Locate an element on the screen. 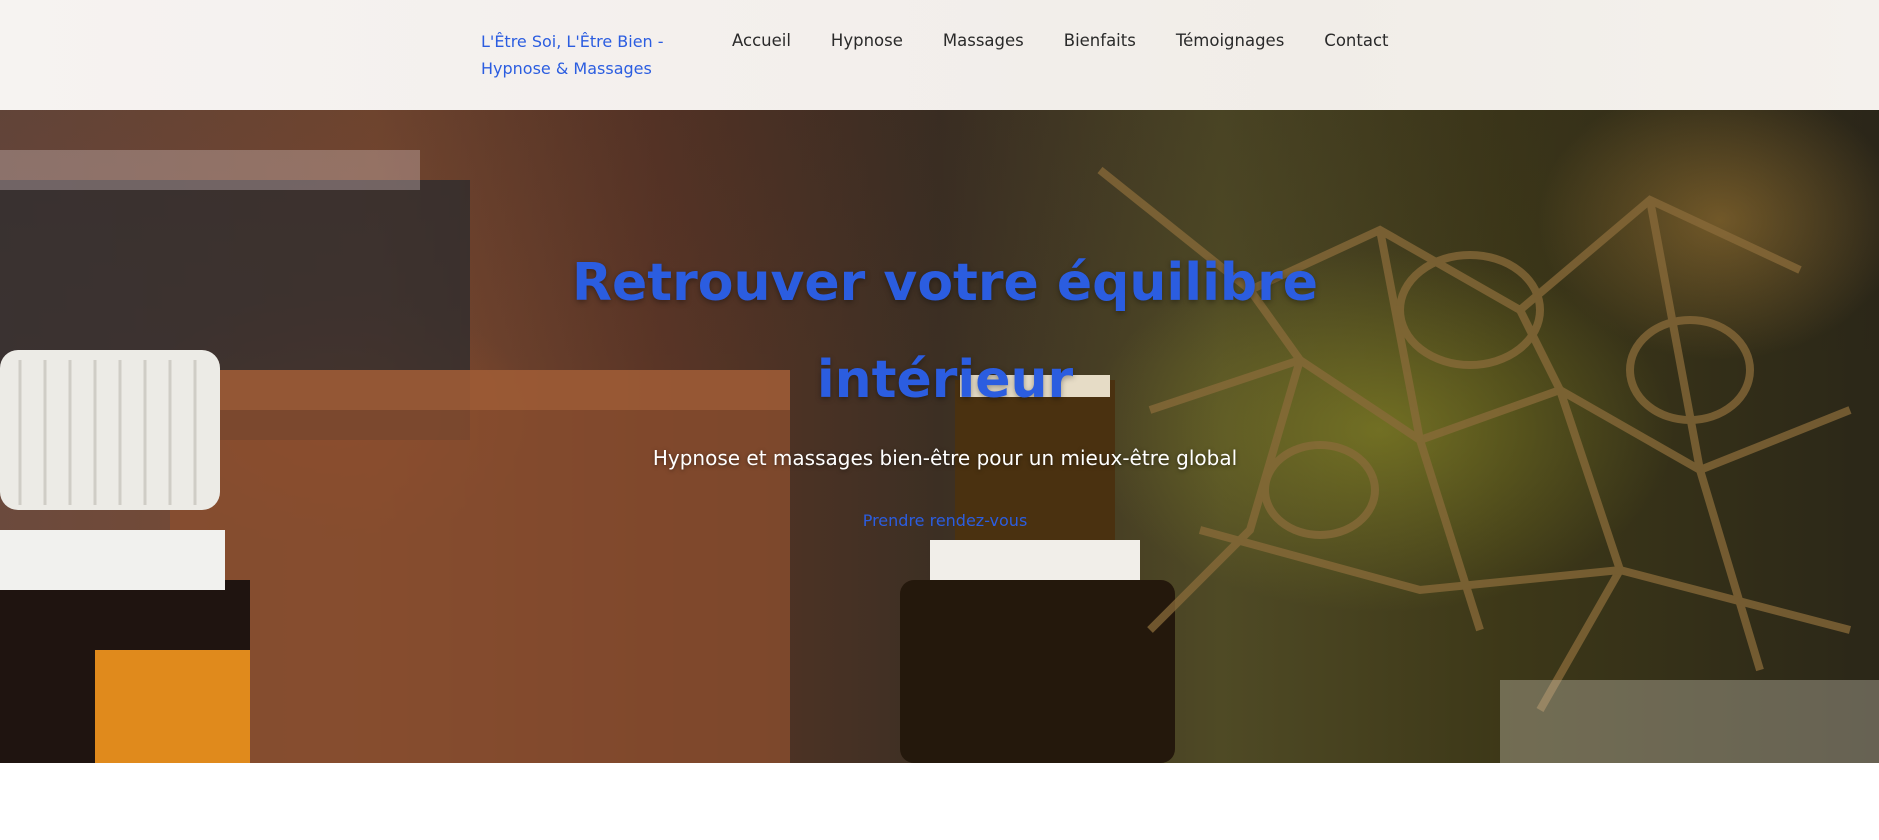 The height and width of the screenshot is (840, 1879). nav-item-temoignages: Témoignages is located at coordinates (1230, 41).